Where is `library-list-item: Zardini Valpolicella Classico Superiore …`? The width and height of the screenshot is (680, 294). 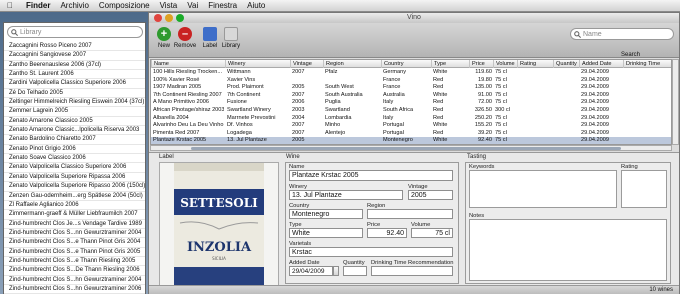
library-list-item: Zardini Valpolicella Classico Superiore … is located at coordinates (74, 84).